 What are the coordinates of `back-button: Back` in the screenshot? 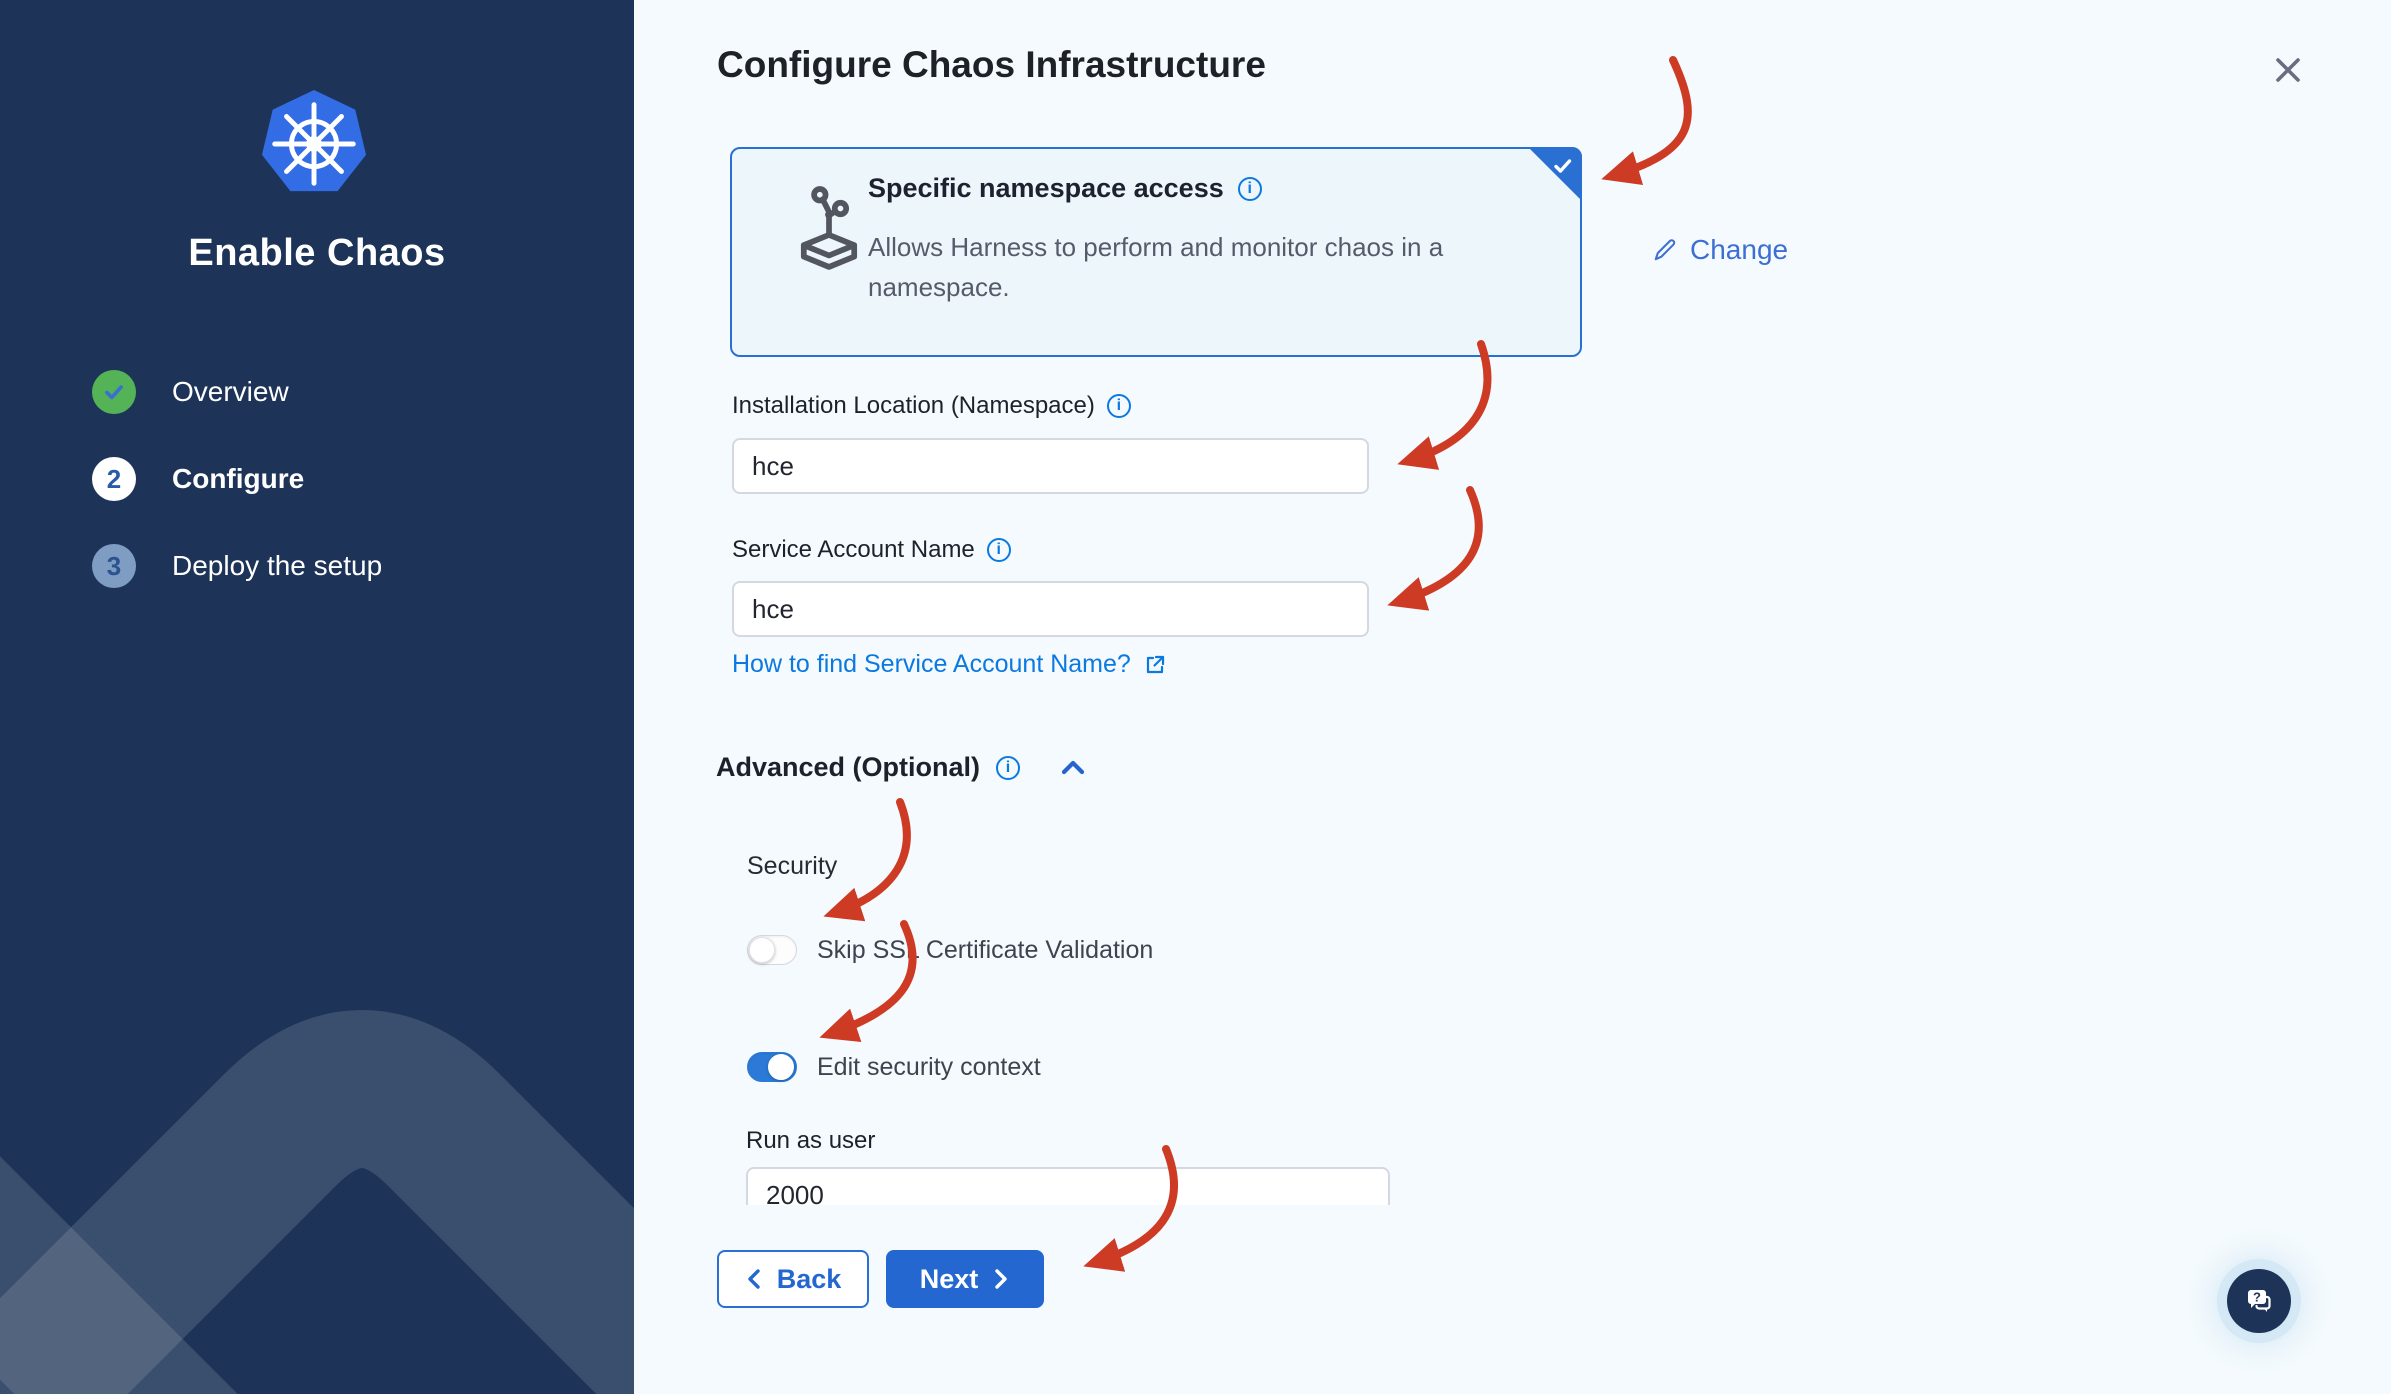 It's located at (793, 1279).